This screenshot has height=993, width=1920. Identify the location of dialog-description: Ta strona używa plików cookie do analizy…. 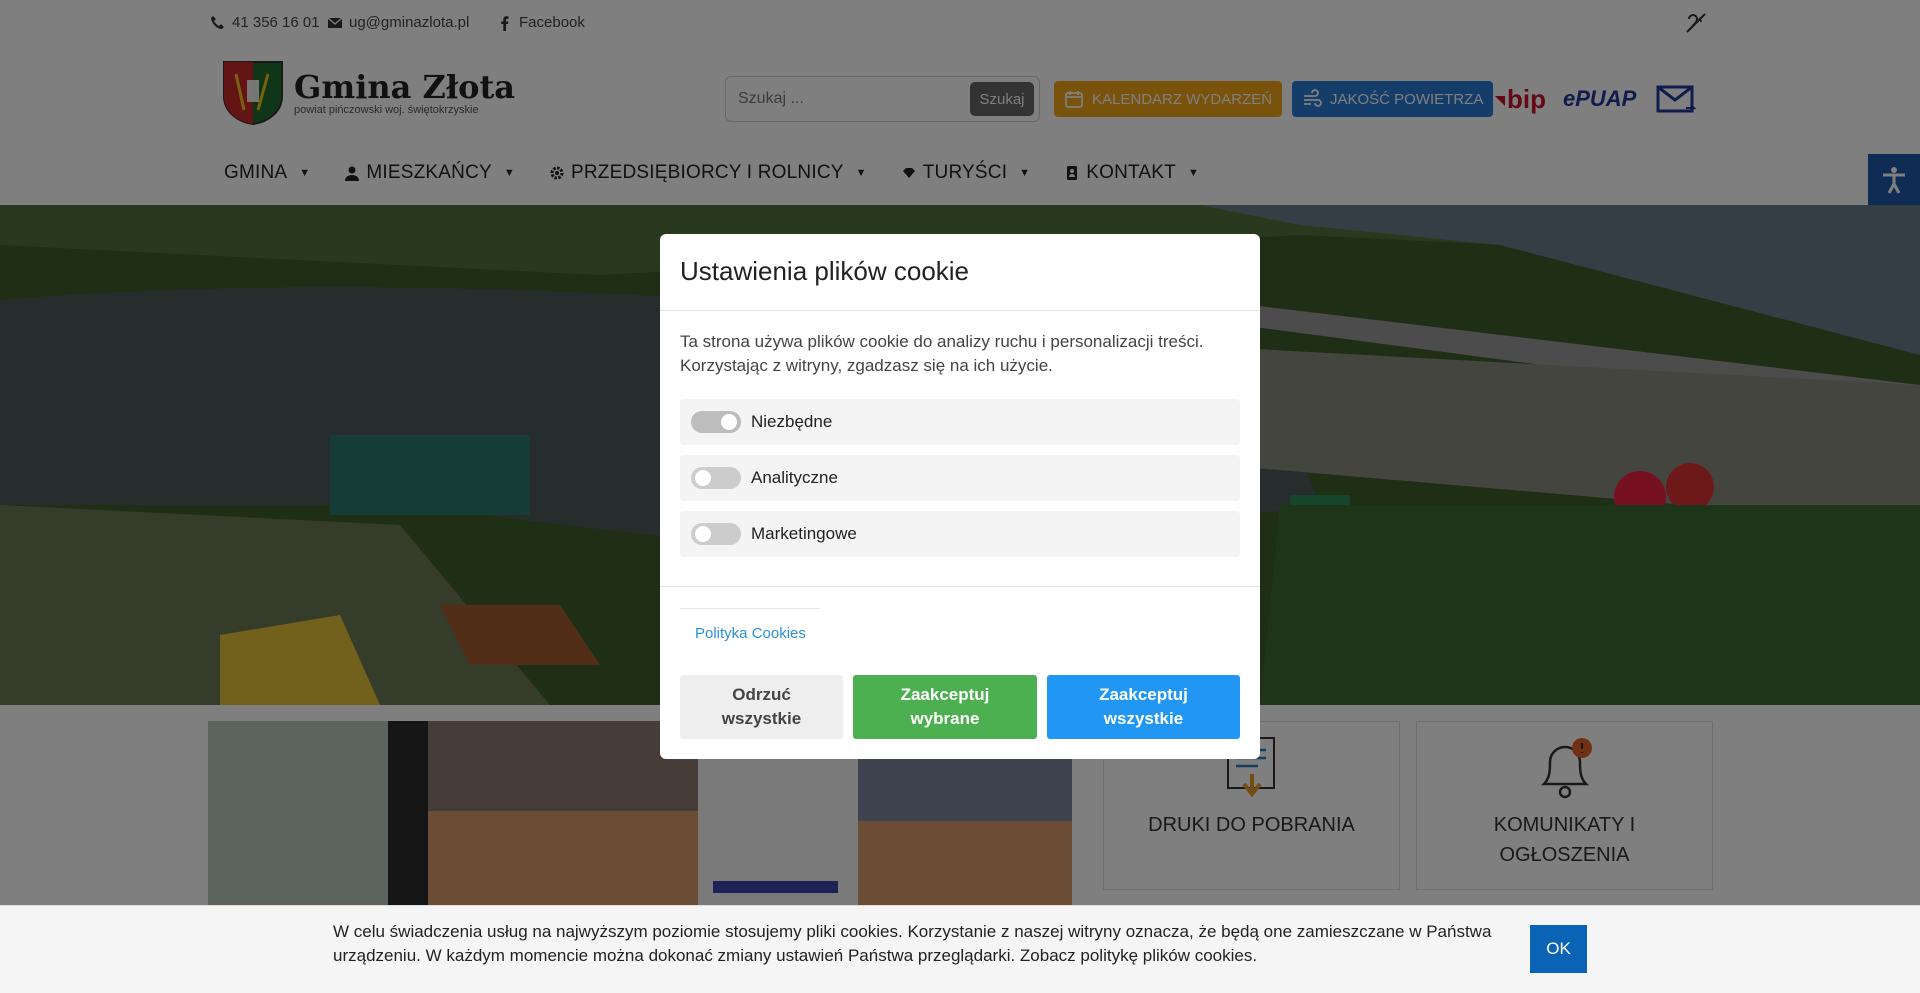
(942, 353).